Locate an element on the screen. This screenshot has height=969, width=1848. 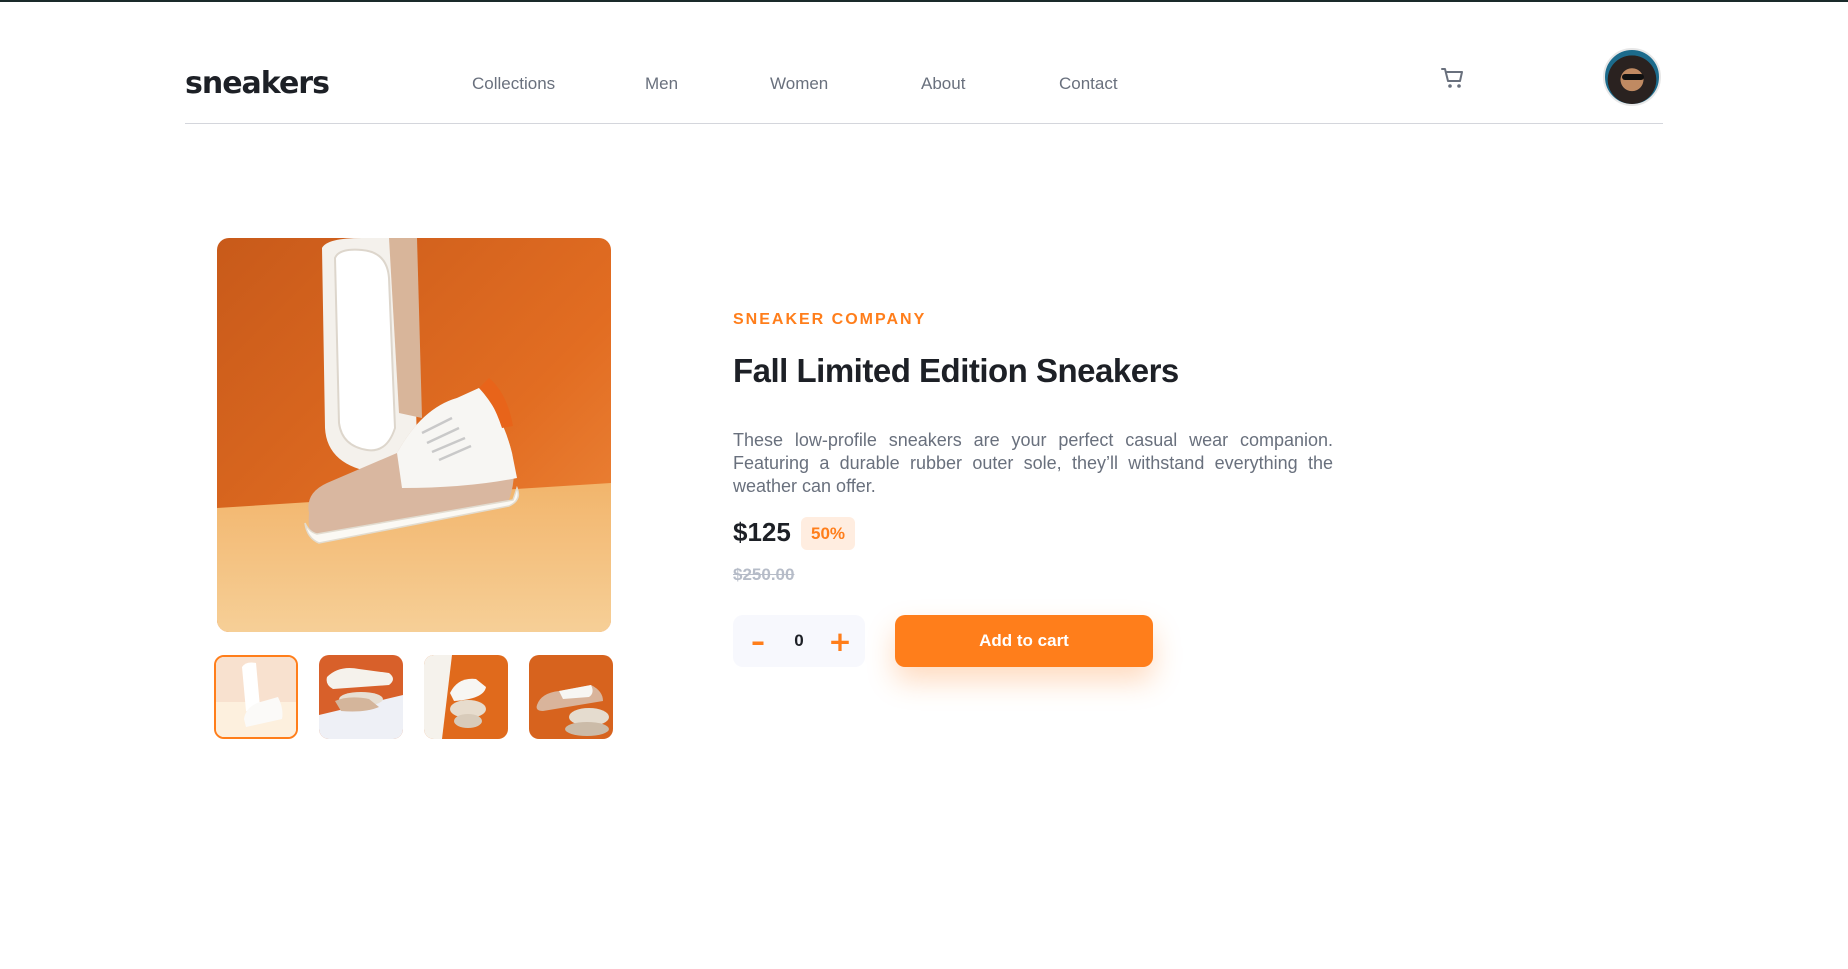
quantity-stepper: – 0 + is located at coordinates (799, 641).